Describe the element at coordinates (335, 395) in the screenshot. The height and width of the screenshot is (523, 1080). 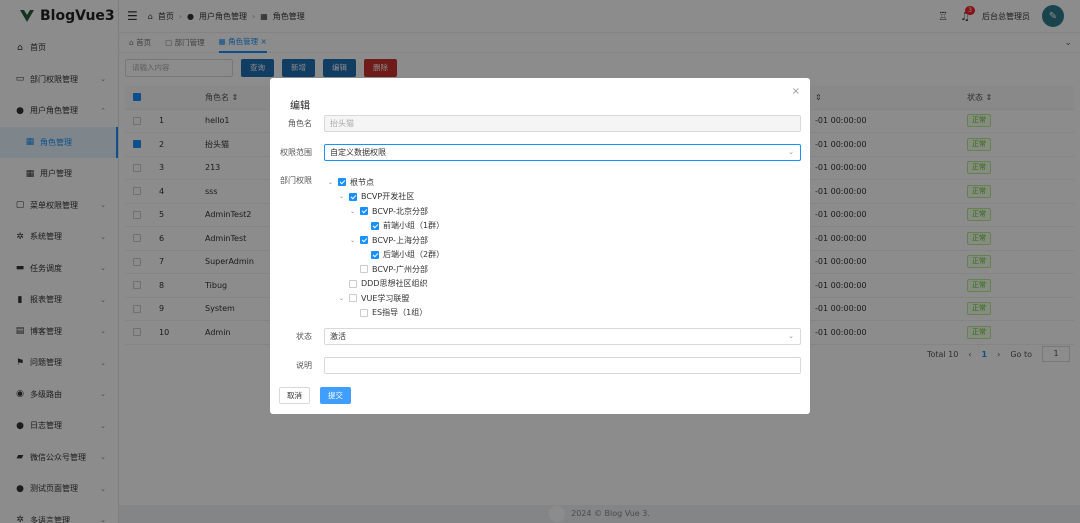
I see `submit-button: 提交` at that location.